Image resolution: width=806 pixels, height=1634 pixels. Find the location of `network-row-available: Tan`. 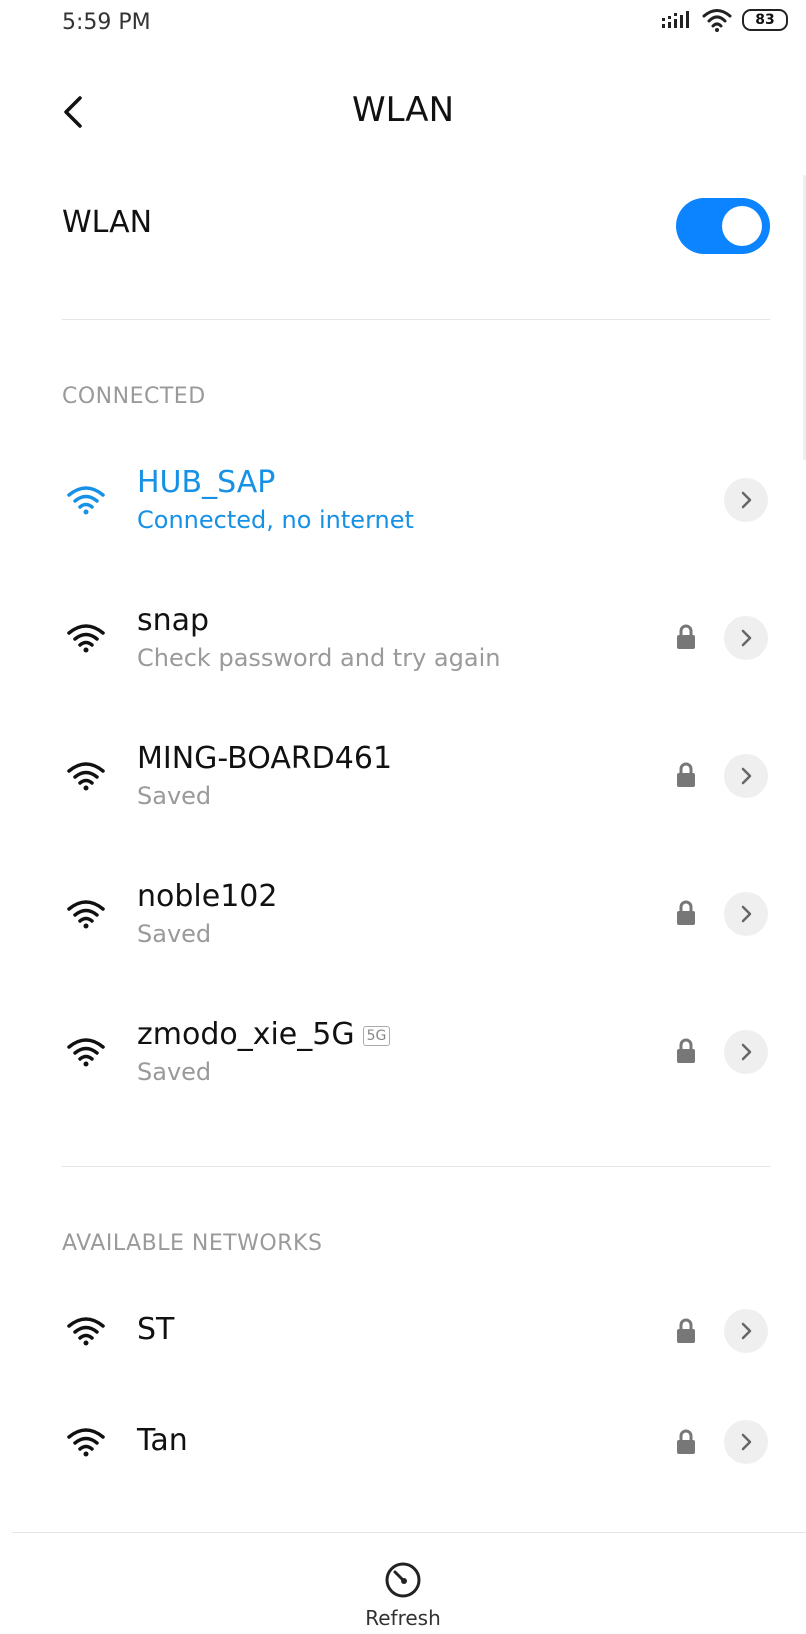

network-row-available: Tan is located at coordinates (403, 1446).